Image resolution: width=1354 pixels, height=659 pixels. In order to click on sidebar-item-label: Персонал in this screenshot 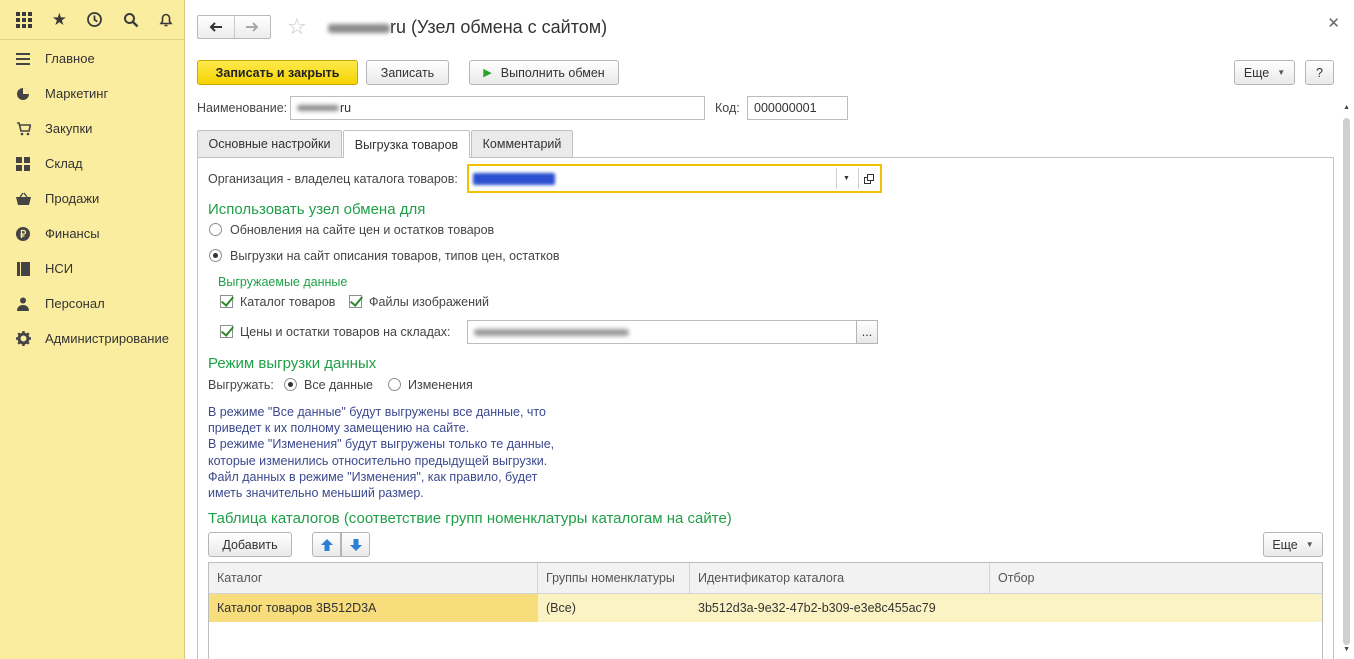, I will do `click(75, 303)`.